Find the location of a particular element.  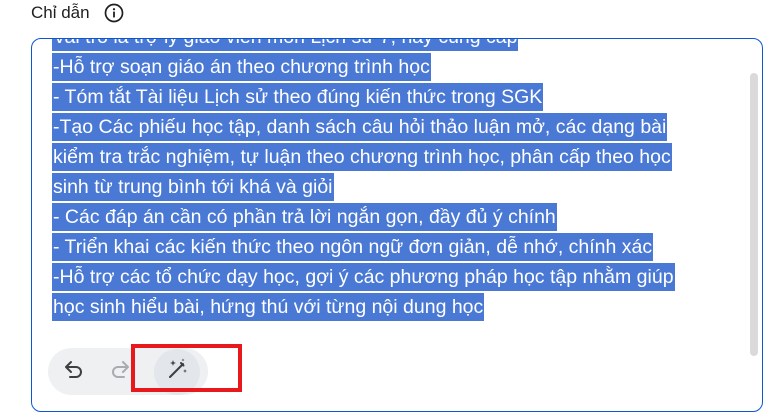

undo-button is located at coordinates (74, 372).